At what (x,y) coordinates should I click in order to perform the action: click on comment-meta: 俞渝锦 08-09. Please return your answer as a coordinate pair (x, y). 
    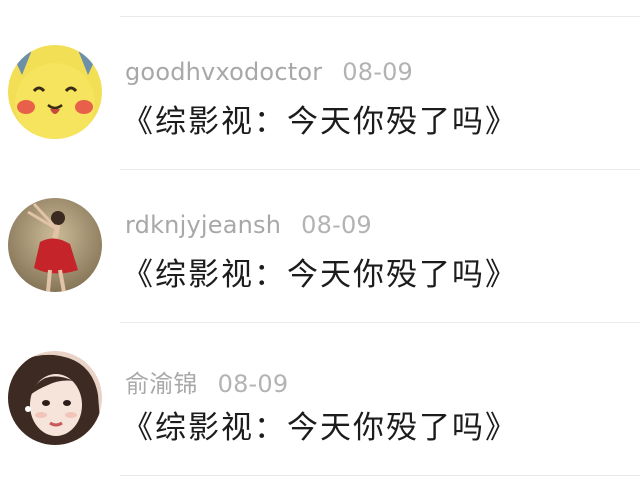
    Looking at the image, I should click on (206, 381).